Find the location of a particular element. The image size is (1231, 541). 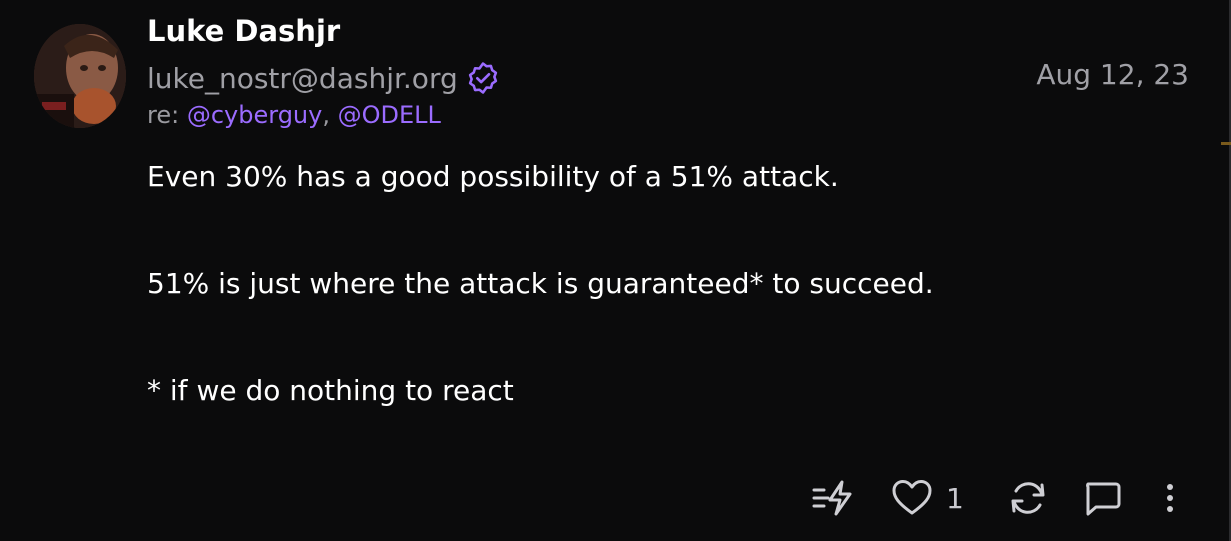

more-icon is located at coordinates (1170, 498).